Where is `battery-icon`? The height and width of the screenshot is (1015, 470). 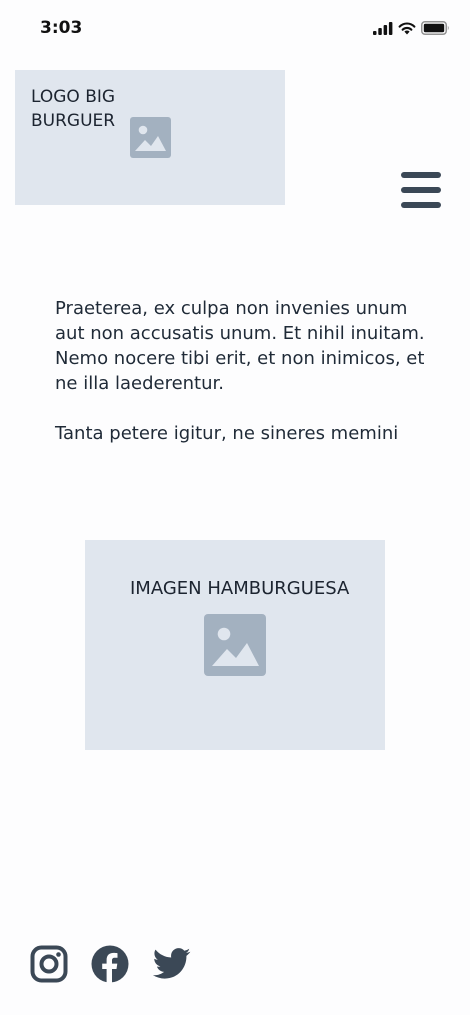
battery-icon is located at coordinates (435, 28).